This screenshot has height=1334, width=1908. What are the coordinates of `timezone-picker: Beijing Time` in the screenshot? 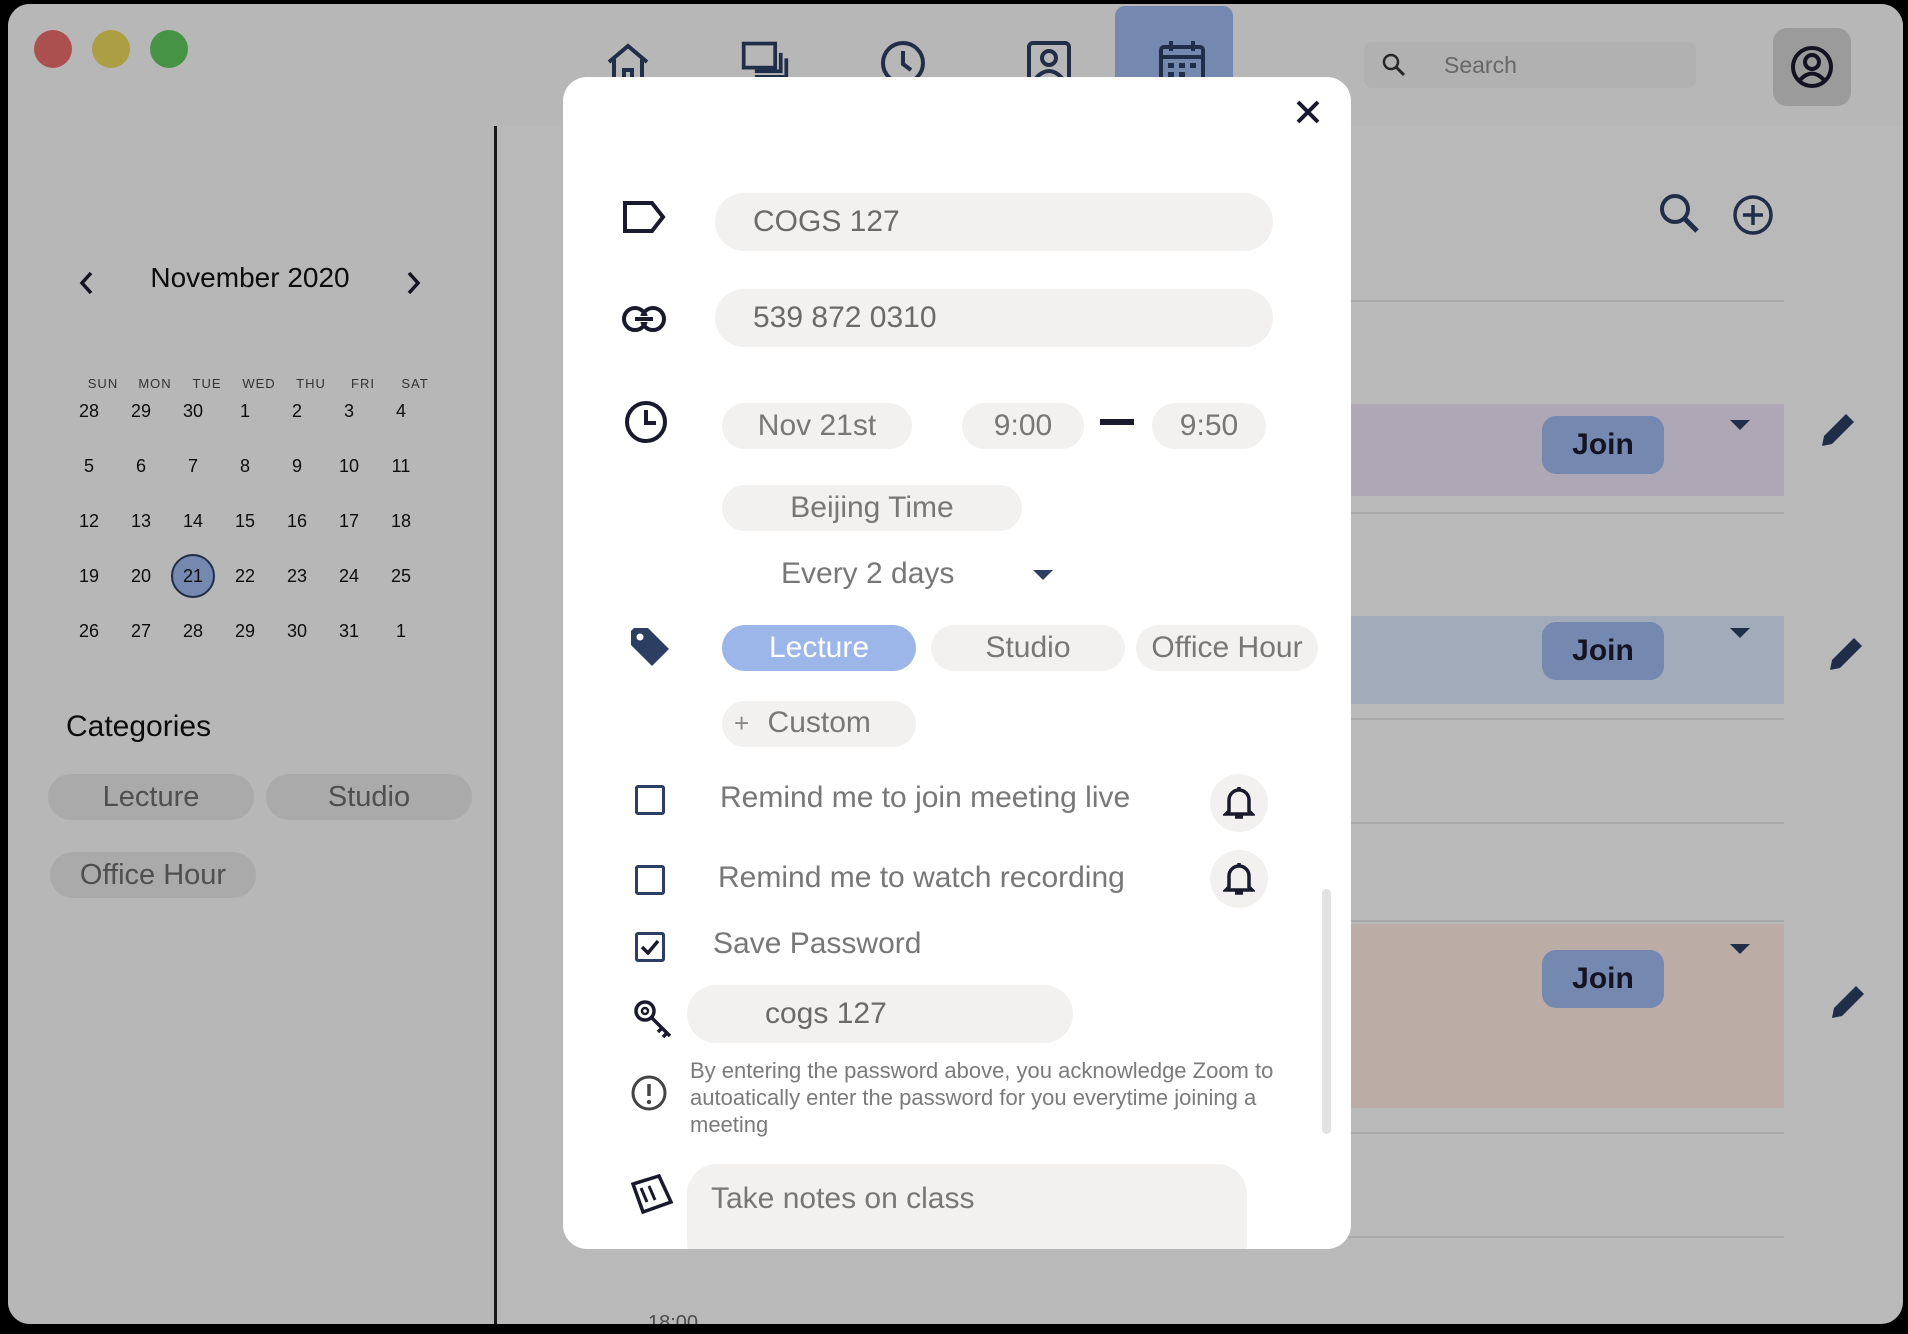 It's located at (872, 508).